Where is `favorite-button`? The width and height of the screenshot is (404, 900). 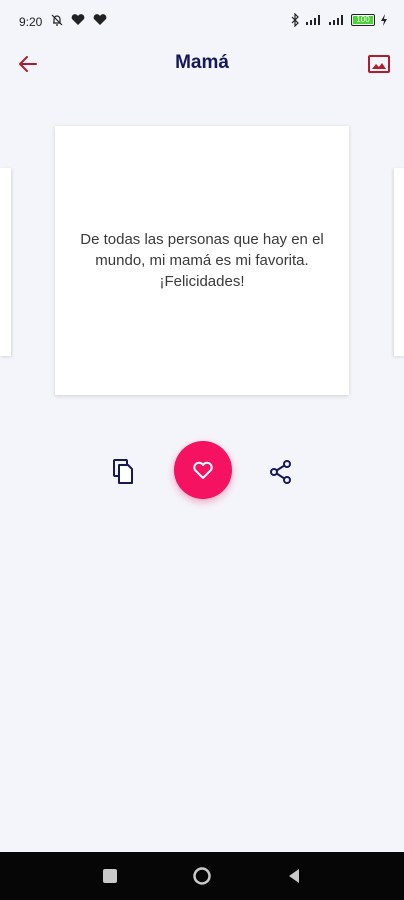 favorite-button is located at coordinates (203, 470).